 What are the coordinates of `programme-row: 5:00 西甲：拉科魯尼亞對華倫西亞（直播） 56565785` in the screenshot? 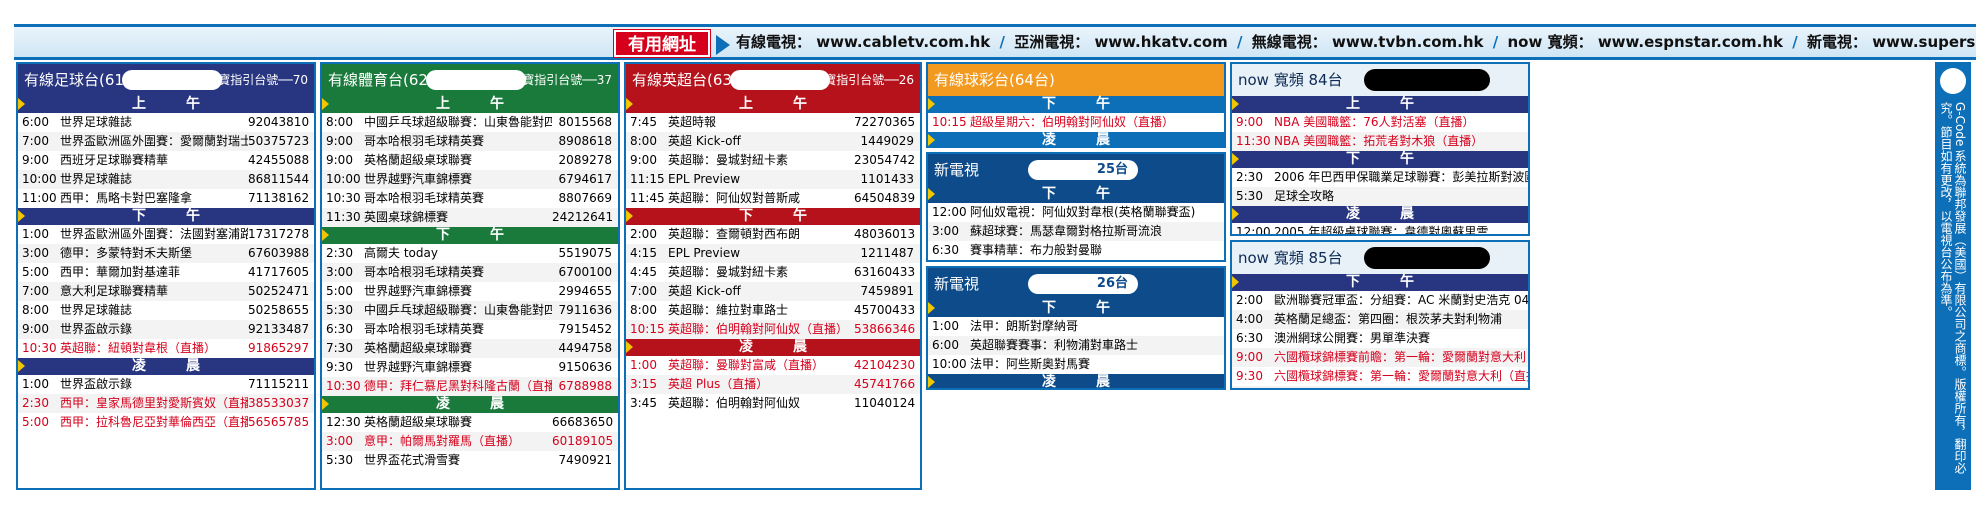 It's located at (166, 422).